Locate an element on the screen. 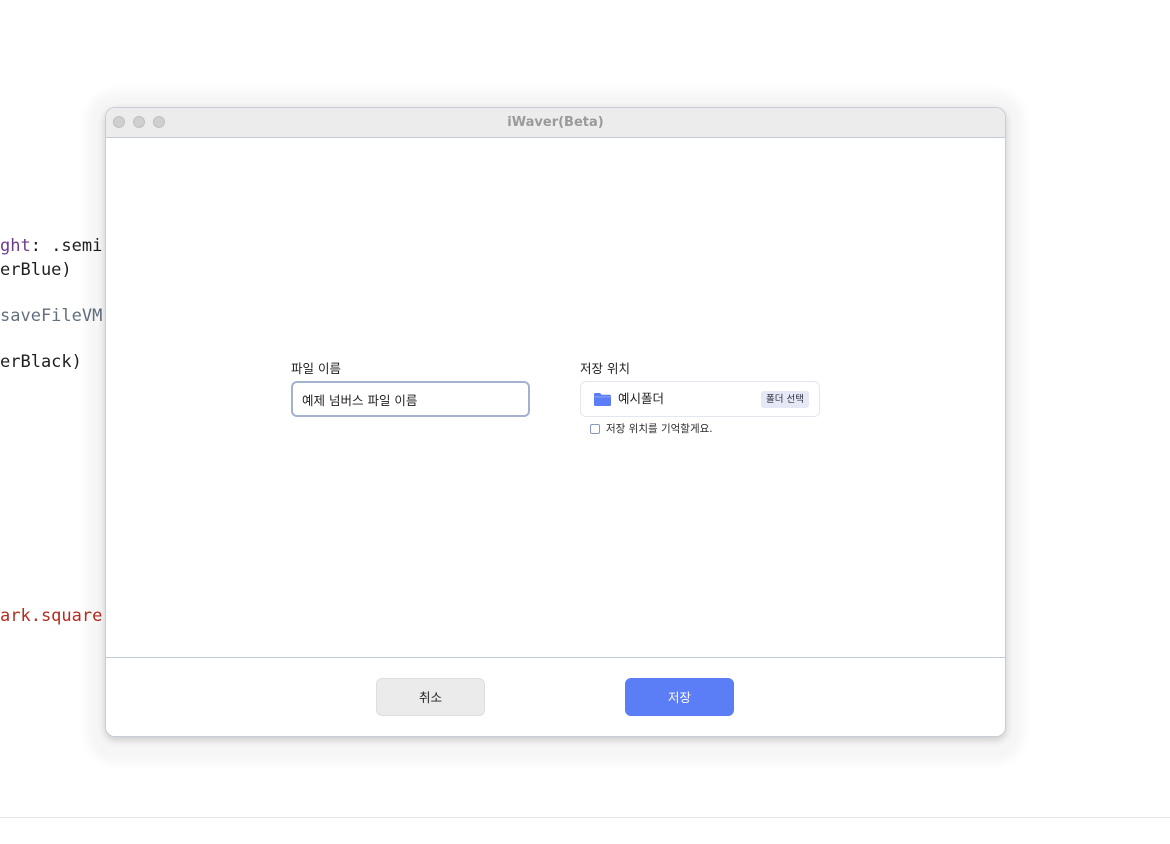  code-line: saveFileVM is located at coordinates (51, 316).